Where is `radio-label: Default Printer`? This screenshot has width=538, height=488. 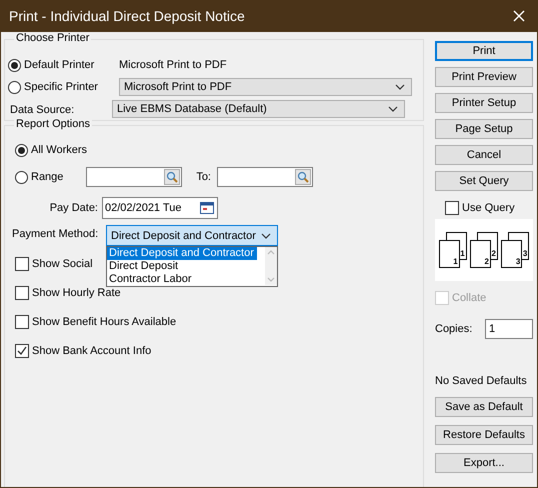
radio-label: Default Printer is located at coordinates (60, 65).